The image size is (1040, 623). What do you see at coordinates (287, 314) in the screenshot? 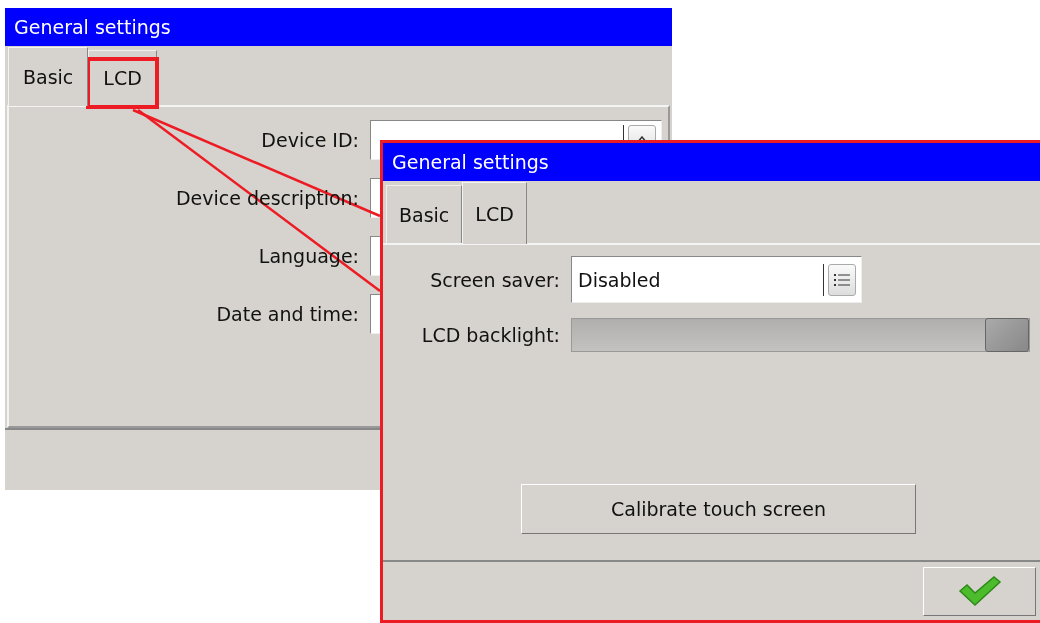
I see `field-label: Date and time:` at bounding box center [287, 314].